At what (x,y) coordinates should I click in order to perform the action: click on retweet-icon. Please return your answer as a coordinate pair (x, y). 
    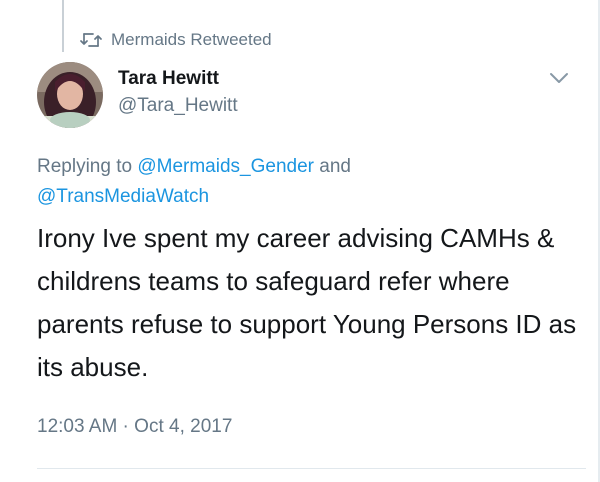
    Looking at the image, I should click on (91, 40).